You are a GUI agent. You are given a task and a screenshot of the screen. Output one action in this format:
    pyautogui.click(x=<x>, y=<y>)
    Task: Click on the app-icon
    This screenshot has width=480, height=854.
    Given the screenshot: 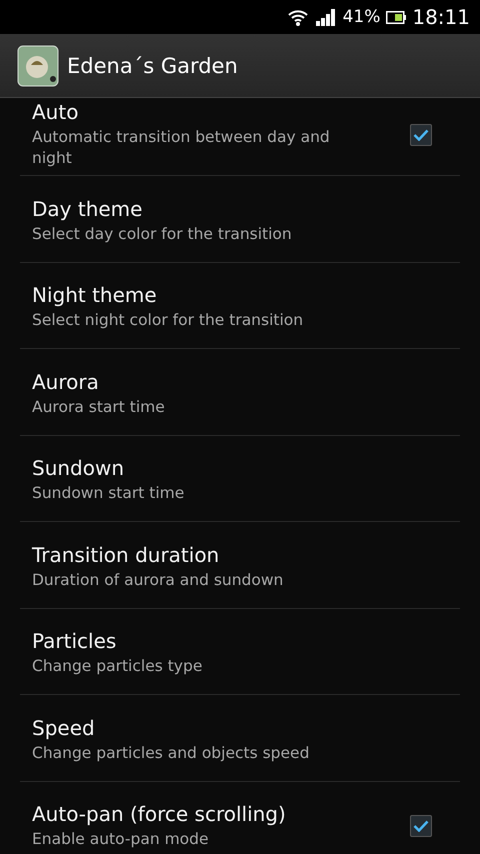 What is the action you would take?
    pyautogui.click(x=38, y=65)
    